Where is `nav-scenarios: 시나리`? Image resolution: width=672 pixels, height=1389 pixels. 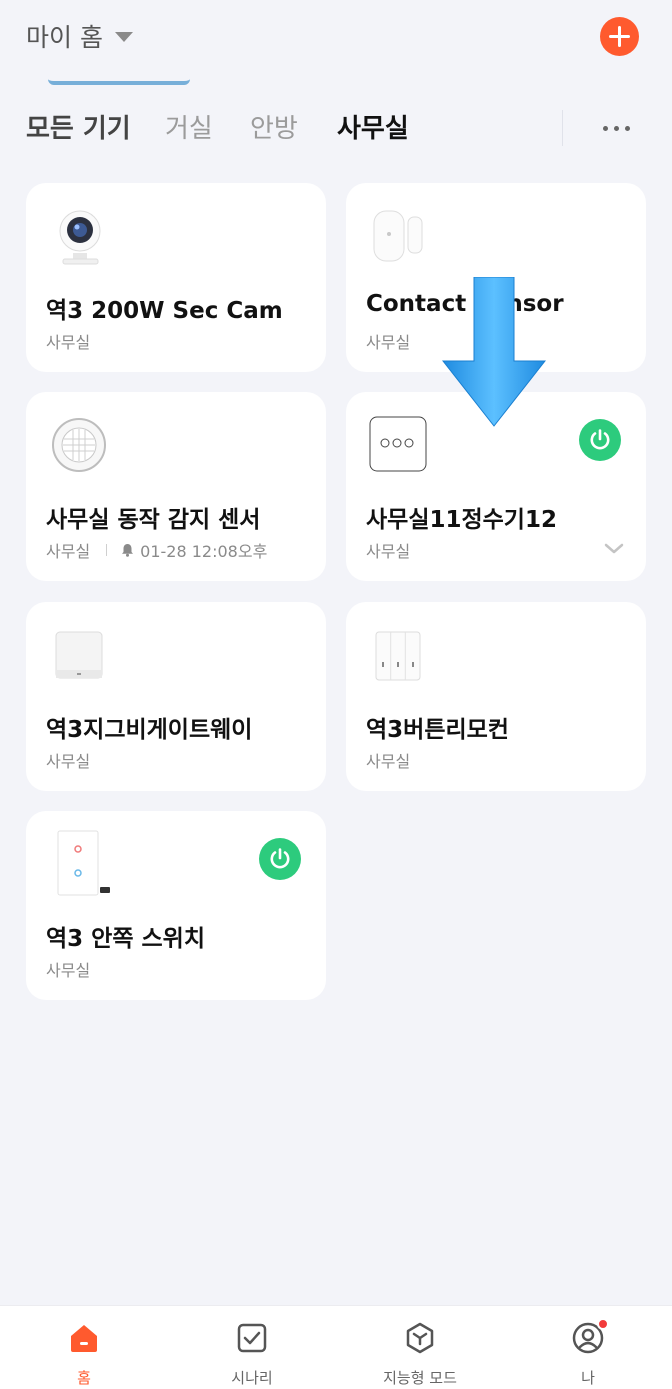 nav-scenarios: 시나리 is located at coordinates (252, 1347).